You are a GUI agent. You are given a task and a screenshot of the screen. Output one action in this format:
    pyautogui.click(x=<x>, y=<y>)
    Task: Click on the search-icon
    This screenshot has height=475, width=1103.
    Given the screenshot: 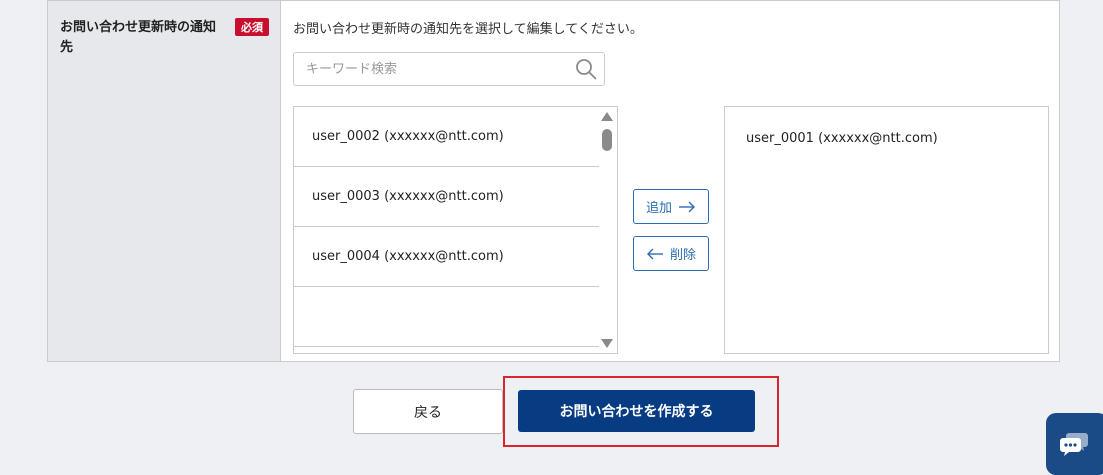 What is the action you would take?
    pyautogui.click(x=586, y=69)
    